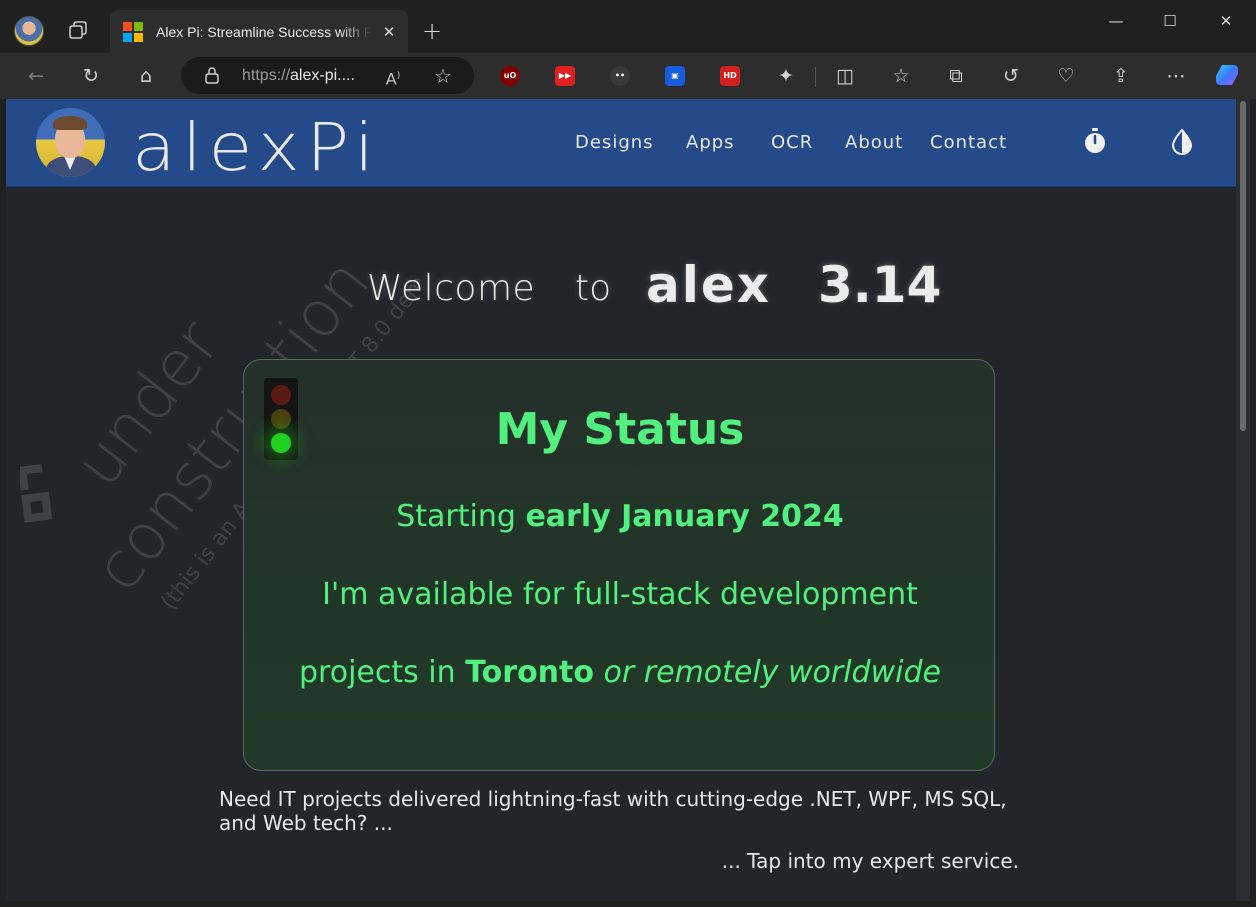  Describe the element at coordinates (874, 143) in the screenshot. I see `nav-about: About` at that location.